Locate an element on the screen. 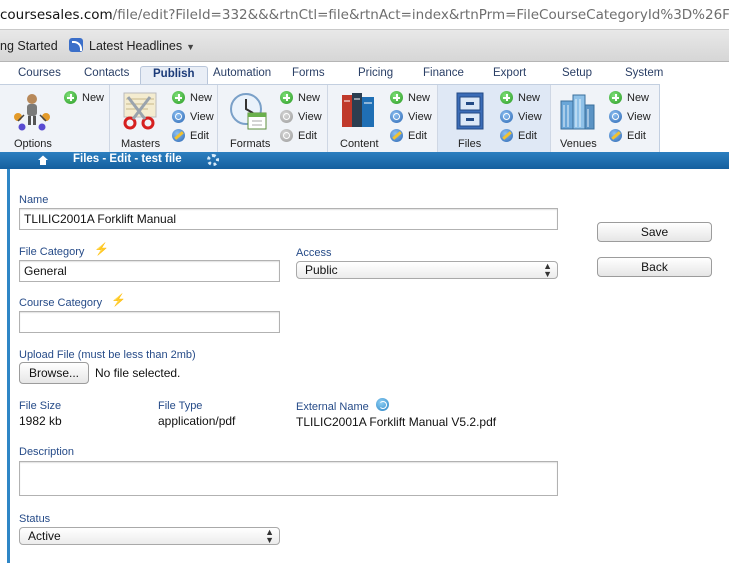 The image size is (729, 563). rss-icon is located at coordinates (76, 45).